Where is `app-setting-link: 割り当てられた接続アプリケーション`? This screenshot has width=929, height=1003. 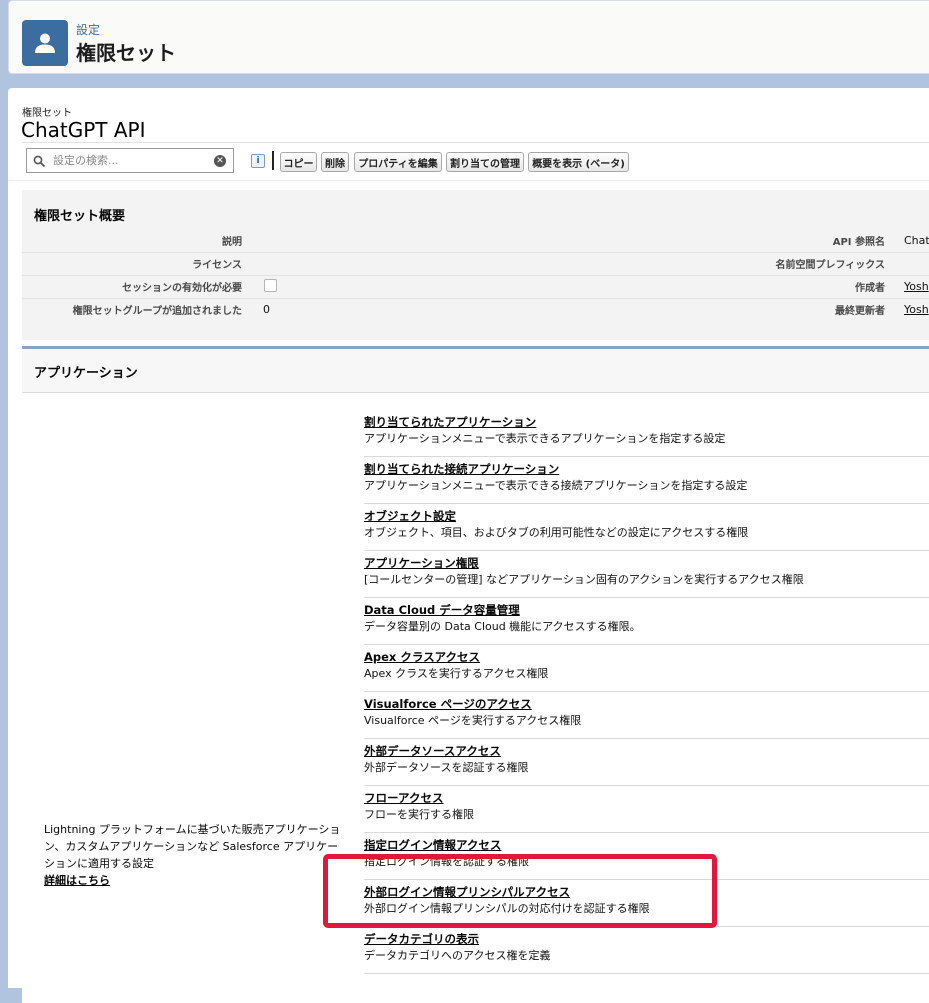
app-setting-link: 割り当てられた接続アプリケーション is located at coordinates (461, 469).